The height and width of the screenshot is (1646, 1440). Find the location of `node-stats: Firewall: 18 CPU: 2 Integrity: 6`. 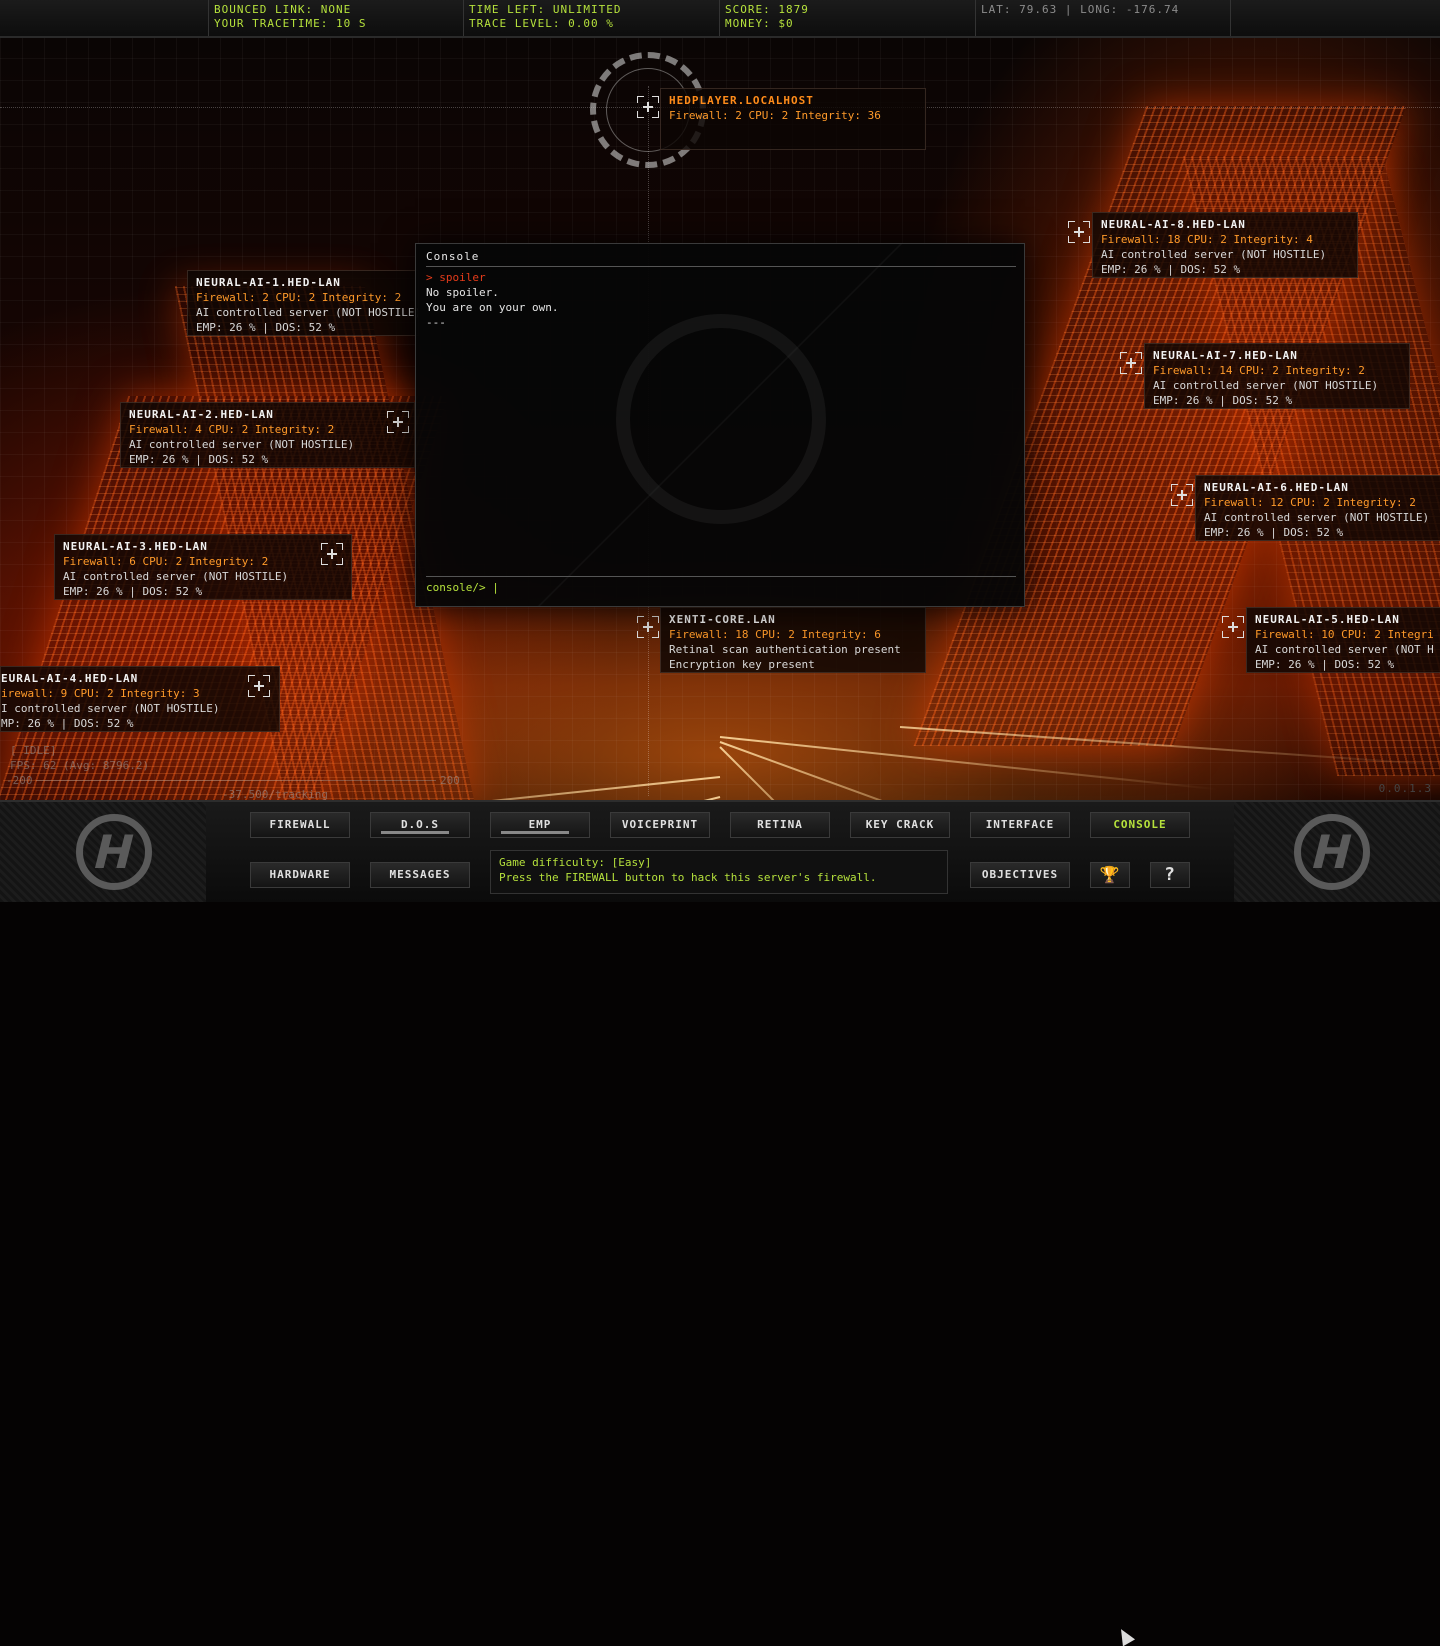

node-stats: Firewall: 18 CPU: 2 Integrity: 6 is located at coordinates (775, 634).